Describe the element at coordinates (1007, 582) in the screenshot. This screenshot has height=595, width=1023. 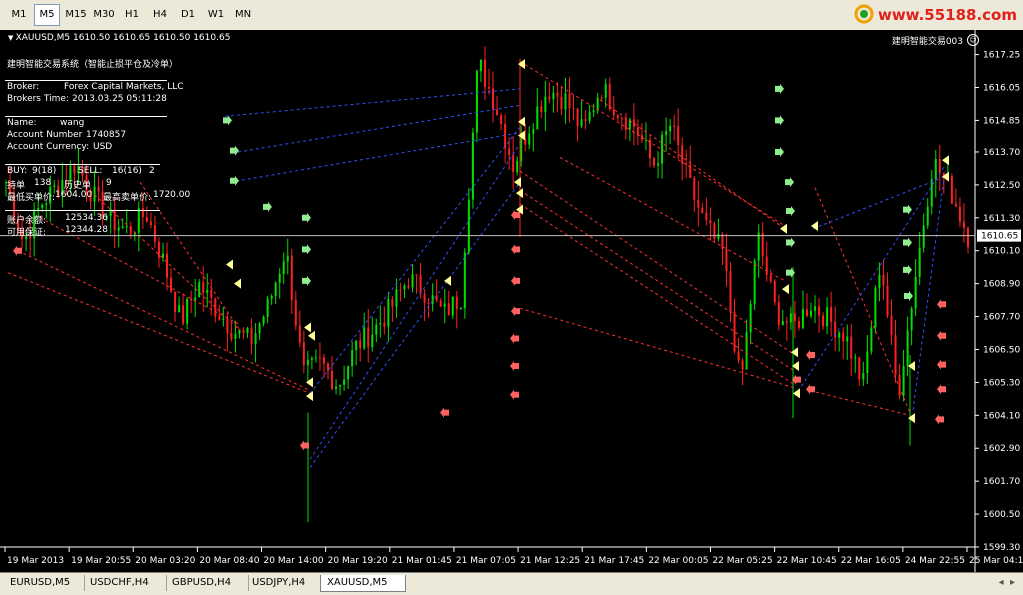
I see `tab-scroll-arrows: ◂ ▸` at that location.